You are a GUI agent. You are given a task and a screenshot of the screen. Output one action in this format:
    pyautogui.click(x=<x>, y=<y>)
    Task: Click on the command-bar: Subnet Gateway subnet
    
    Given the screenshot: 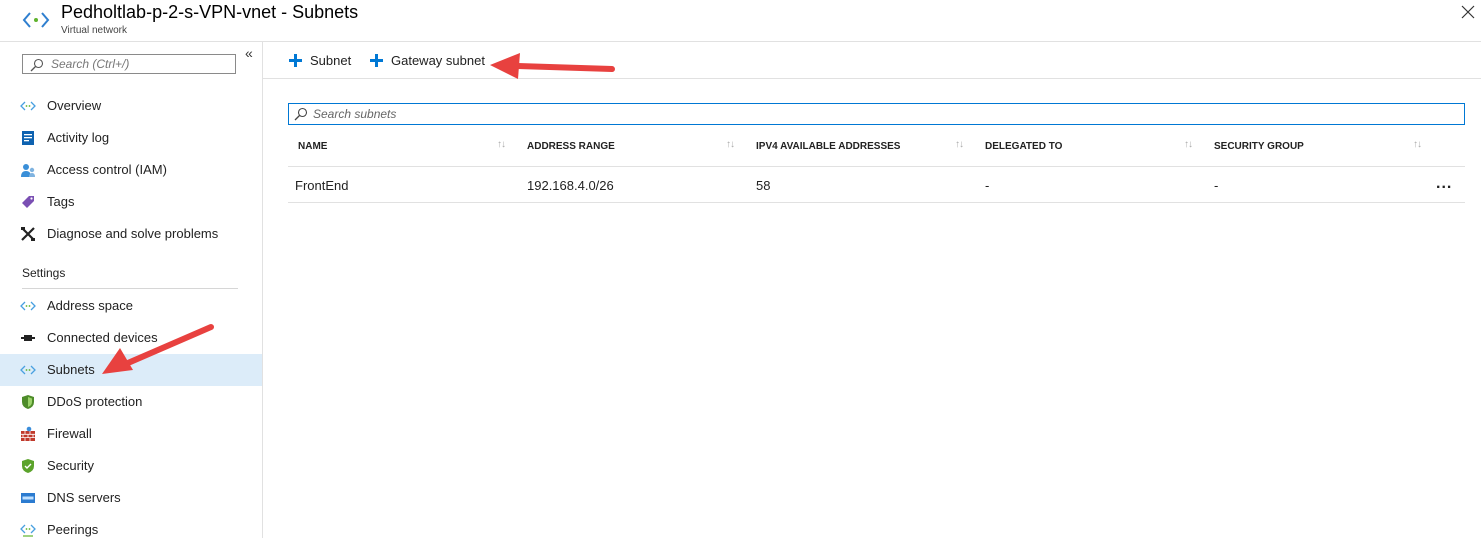 What is the action you would take?
    pyautogui.click(x=872, y=60)
    